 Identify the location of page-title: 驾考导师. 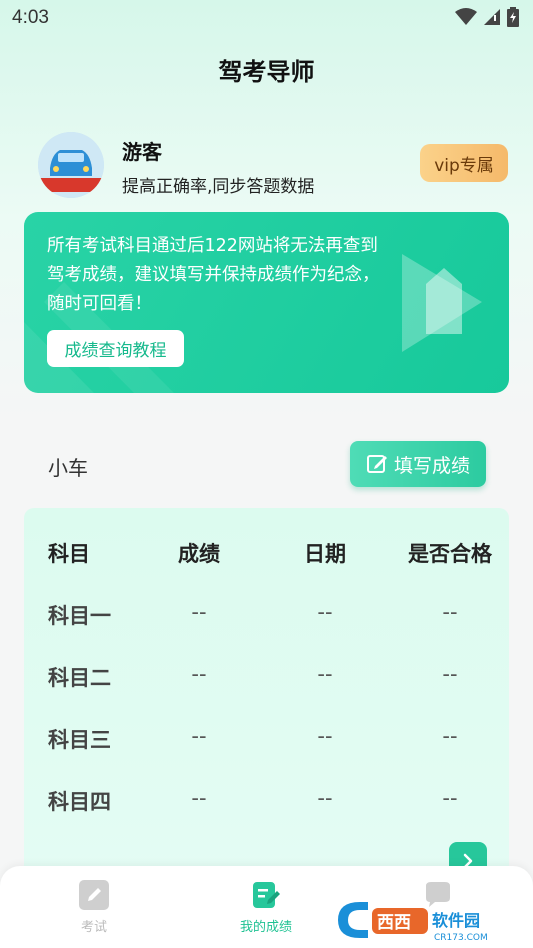
(266, 72).